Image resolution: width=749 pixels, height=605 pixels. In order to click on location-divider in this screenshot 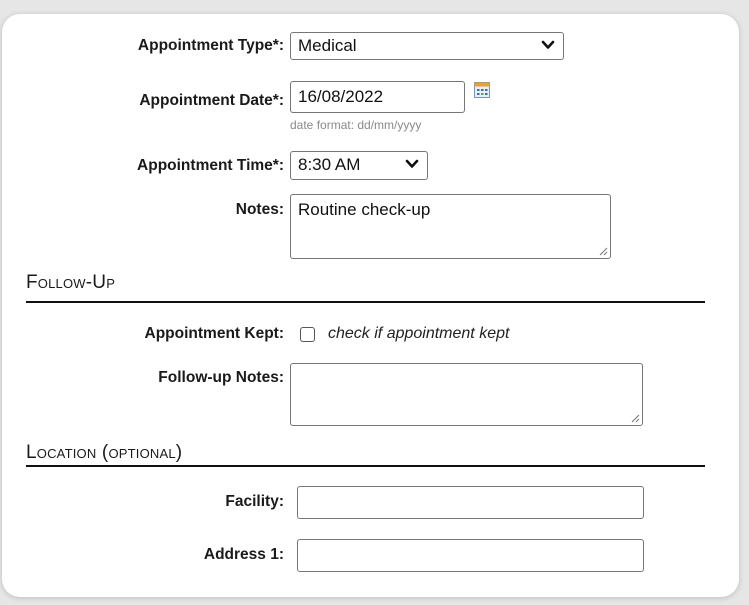, I will do `click(365, 466)`.